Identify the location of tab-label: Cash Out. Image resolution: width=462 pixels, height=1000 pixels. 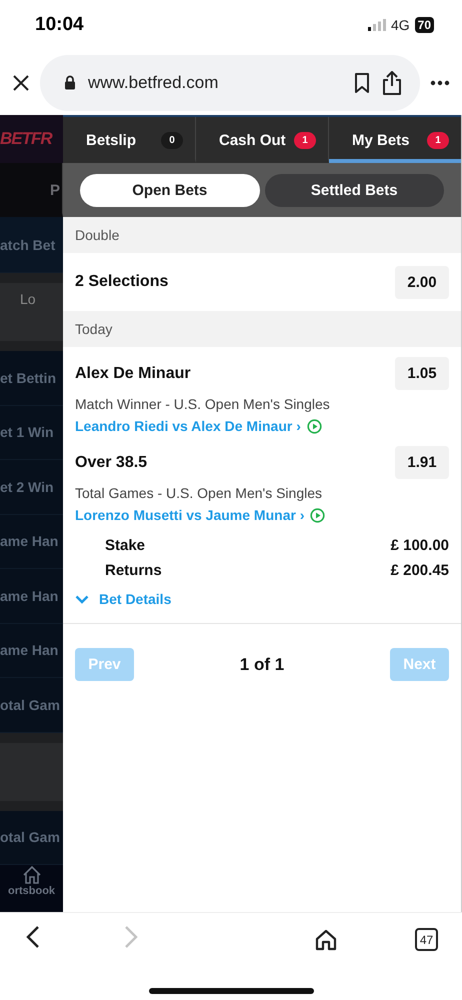
(252, 140).